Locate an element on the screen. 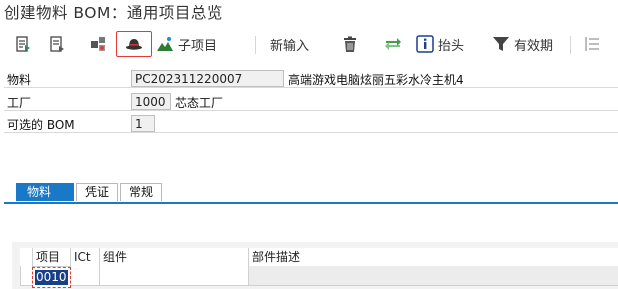 The image size is (618, 289). list-icon is located at coordinates (592, 44).